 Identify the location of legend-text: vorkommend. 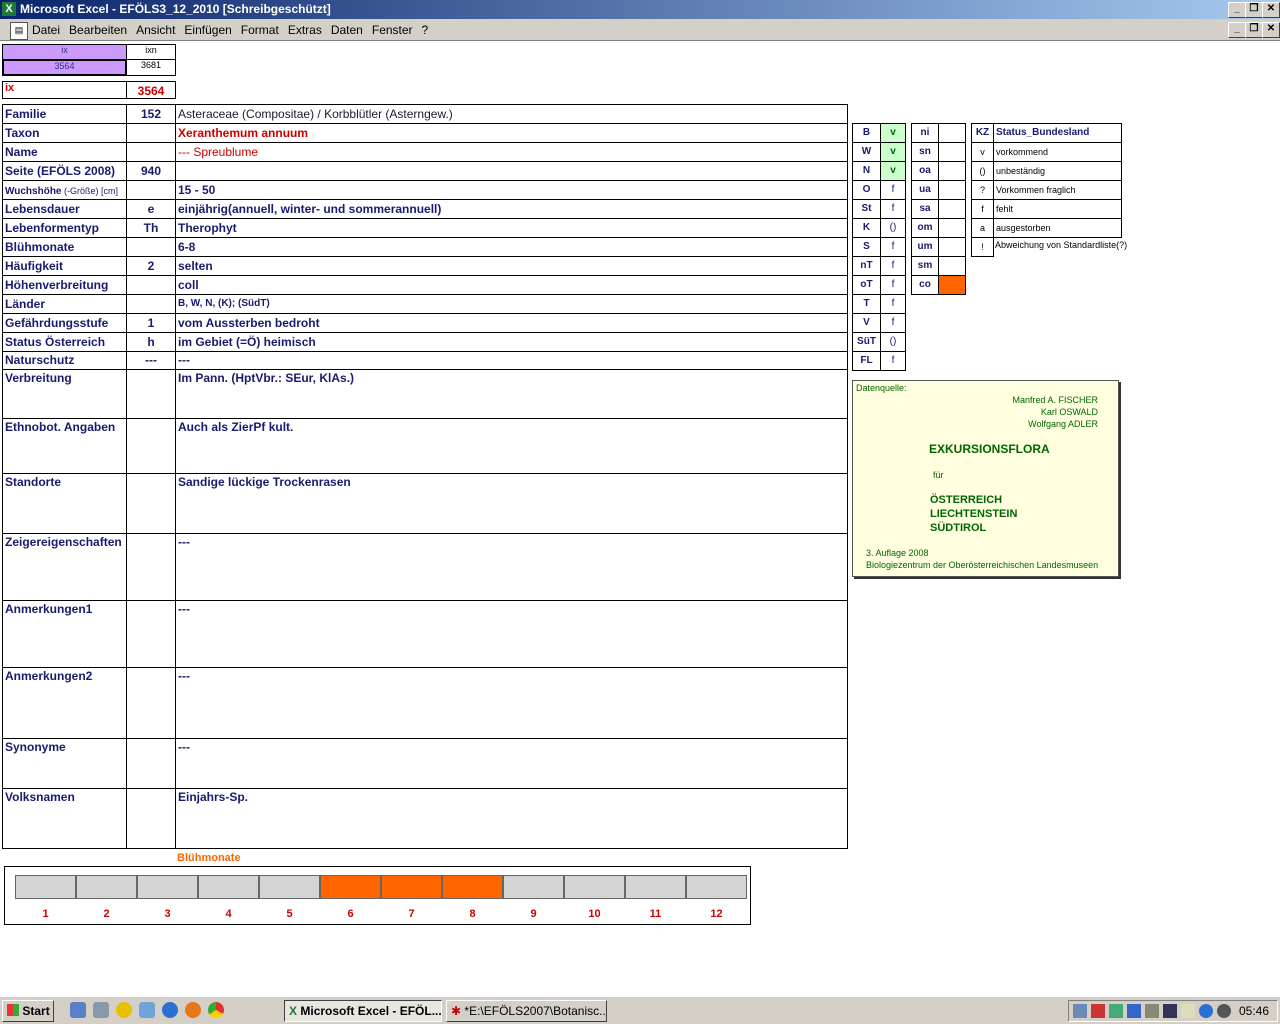
(1057, 152).